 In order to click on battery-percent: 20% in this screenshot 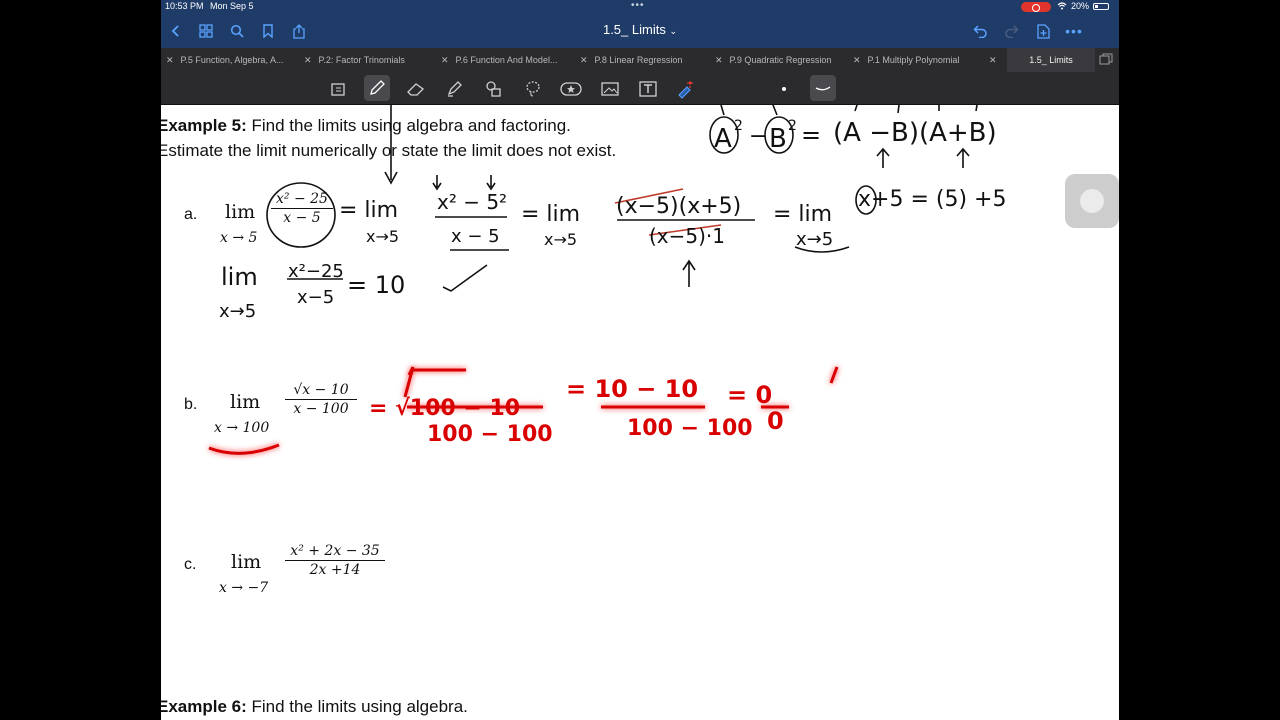, I will do `click(1080, 6)`.